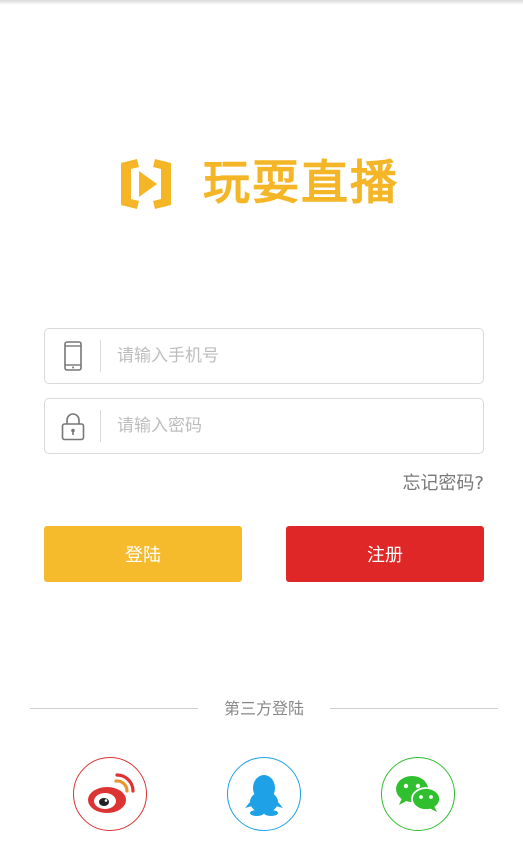  I want to click on weibo-icon, so click(111, 793).